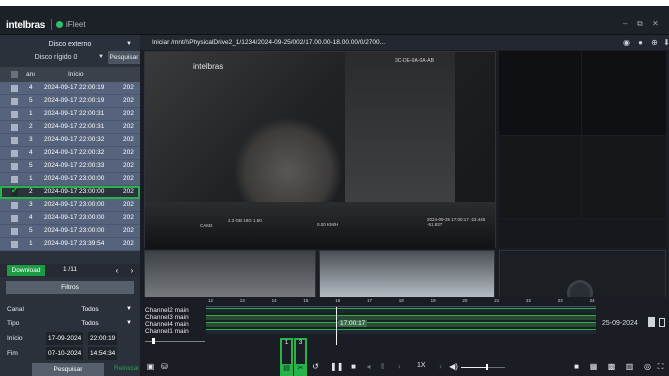 The width and height of the screenshot is (669, 376). What do you see at coordinates (70, 44) in the screenshot?
I see `source-select: Disco externo ▼` at bounding box center [70, 44].